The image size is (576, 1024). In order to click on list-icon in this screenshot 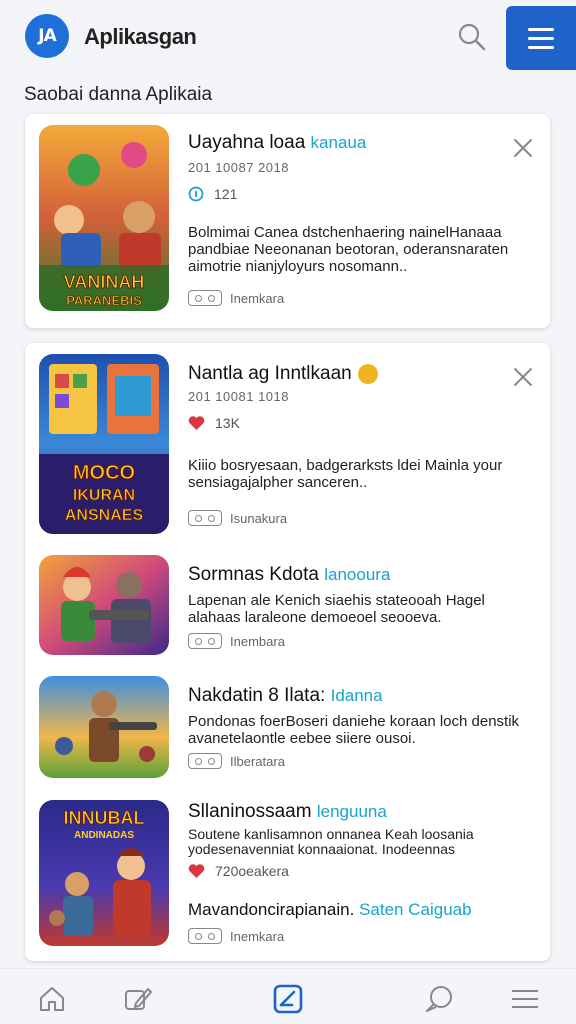, I will do `click(525, 999)`.